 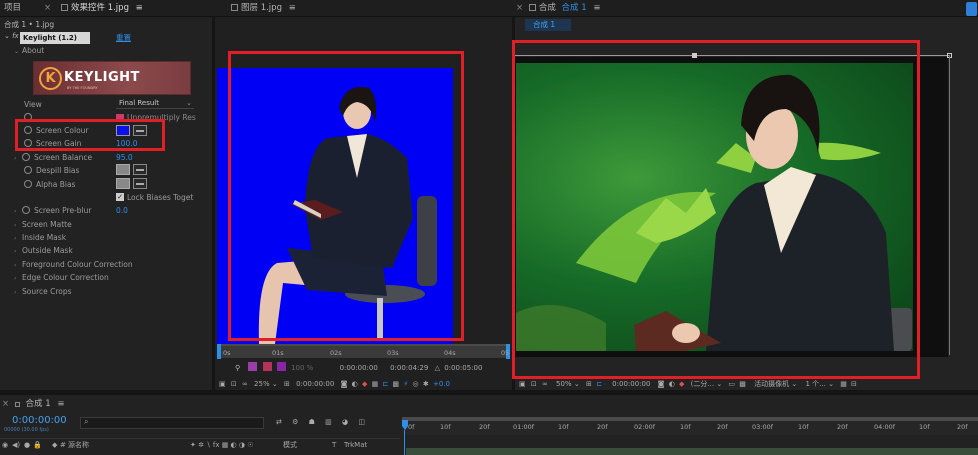 What do you see at coordinates (361, 422) in the screenshot?
I see `graph-editor-icon: ◫` at bounding box center [361, 422].